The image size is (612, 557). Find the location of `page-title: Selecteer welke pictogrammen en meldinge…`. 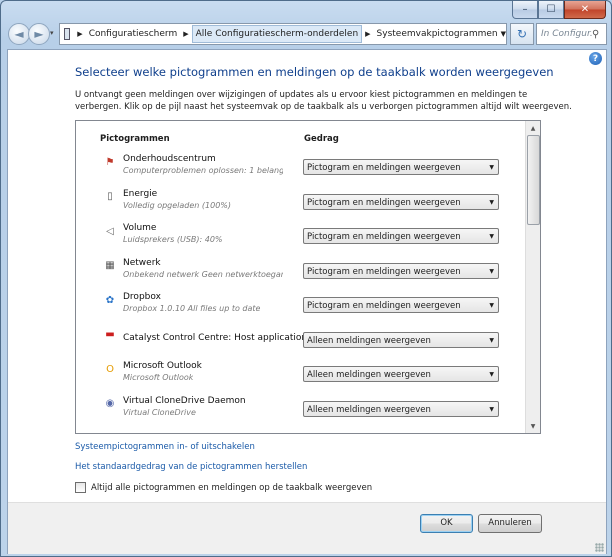

page-title: Selecteer welke pictogrammen en meldinge… is located at coordinates (314, 72).